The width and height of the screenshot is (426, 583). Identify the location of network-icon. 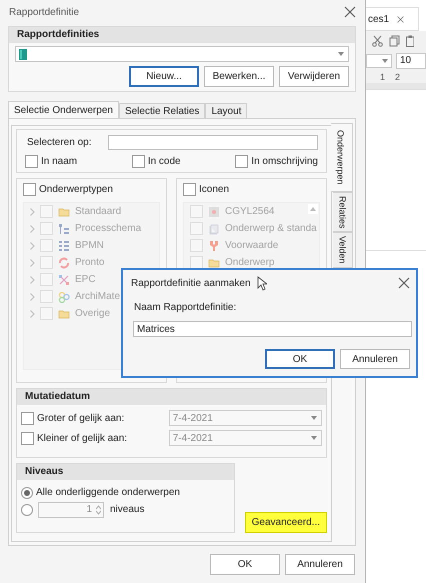
(64, 280).